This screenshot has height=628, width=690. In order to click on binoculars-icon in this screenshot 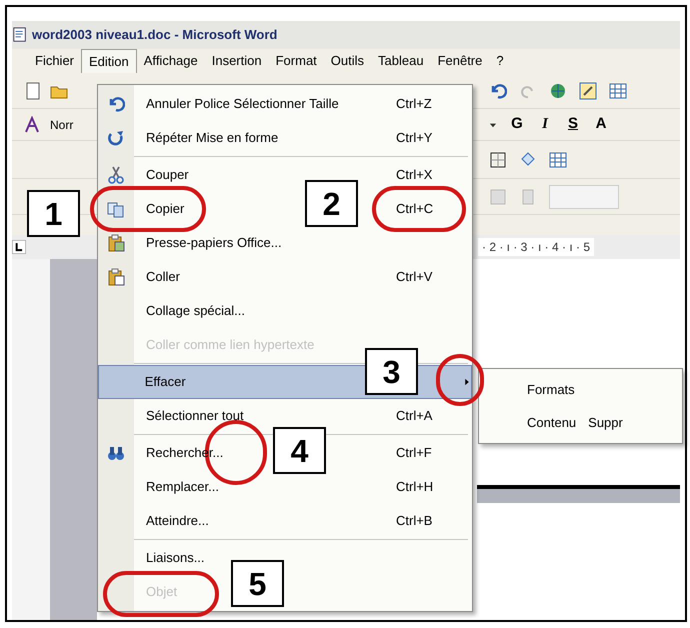, I will do `click(116, 453)`.